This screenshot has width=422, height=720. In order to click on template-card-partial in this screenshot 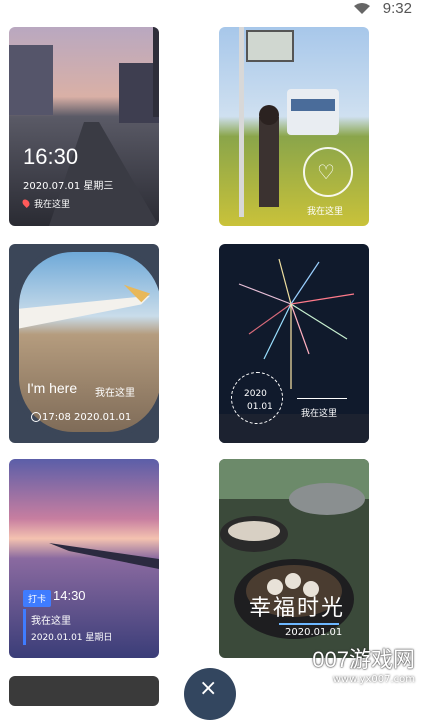, I will do `click(84, 691)`.